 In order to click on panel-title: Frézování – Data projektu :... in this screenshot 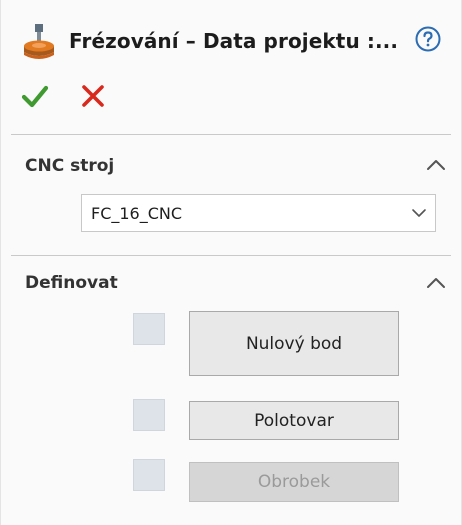, I will do `click(234, 41)`.